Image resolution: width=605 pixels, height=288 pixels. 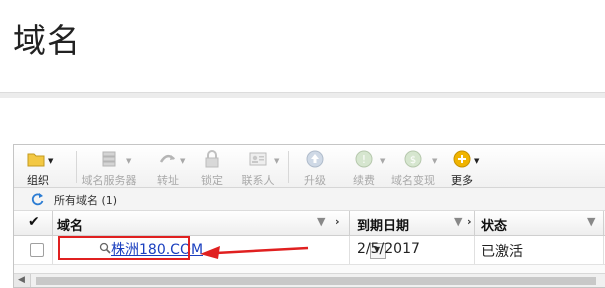 I want to click on chevron-left-icon: ◀, so click(x=21, y=280).